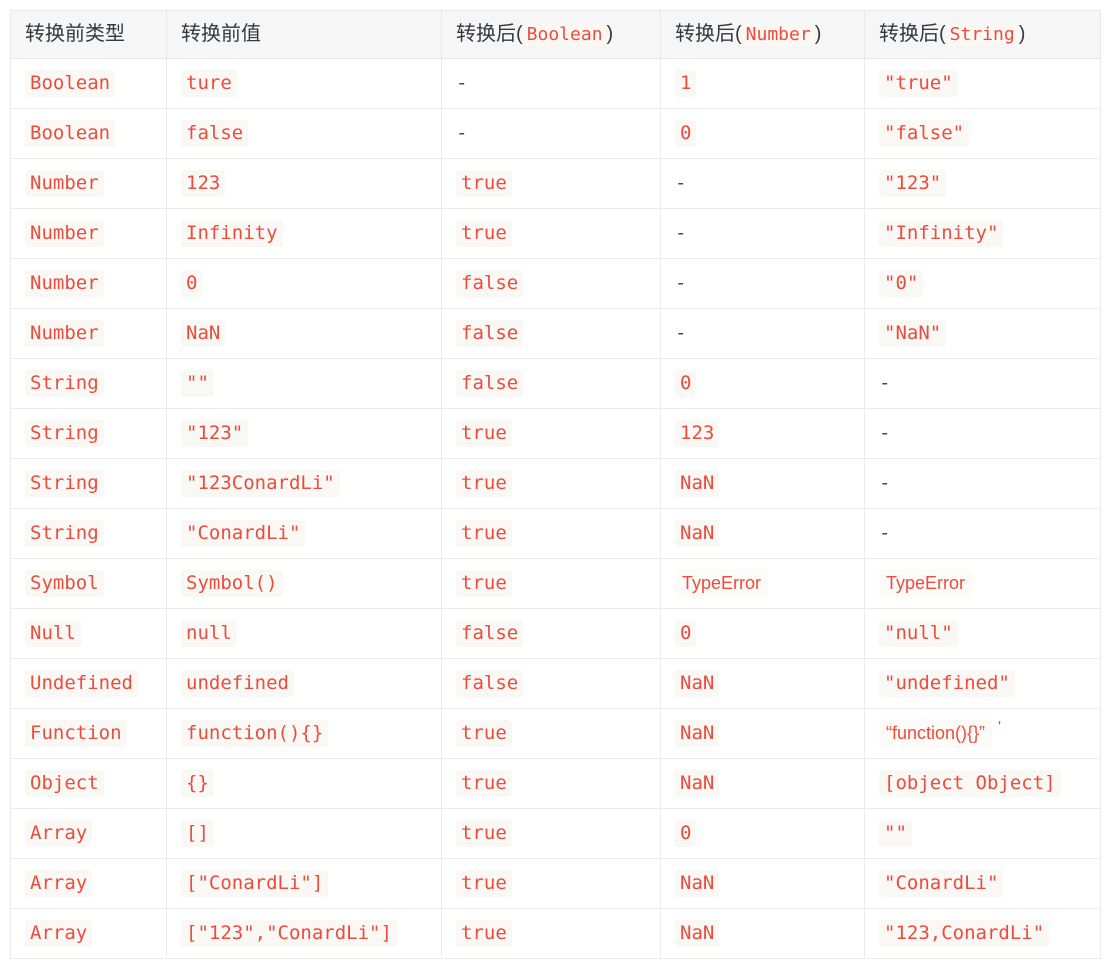 Image resolution: width=1112 pixels, height=960 pixels. What do you see at coordinates (555, 683) in the screenshot?
I see `table-row: Undefined undefined false NaN "undefined"` at bounding box center [555, 683].